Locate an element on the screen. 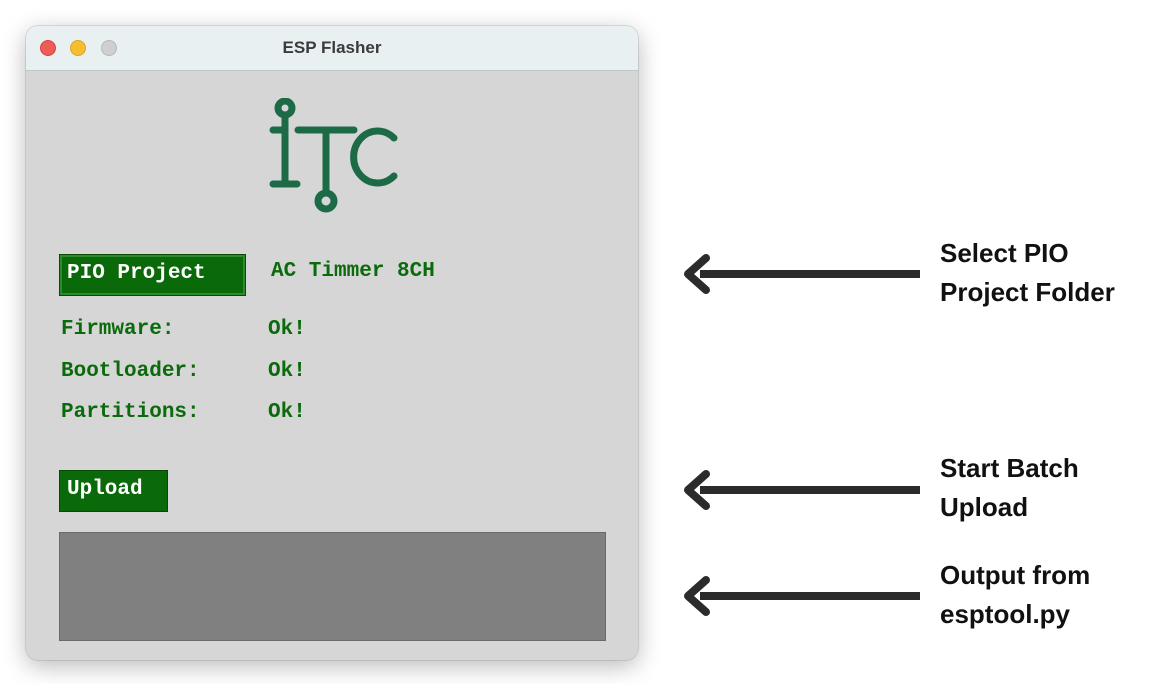 The image size is (1150, 684). partitions-status: Ok! is located at coordinates (287, 412).